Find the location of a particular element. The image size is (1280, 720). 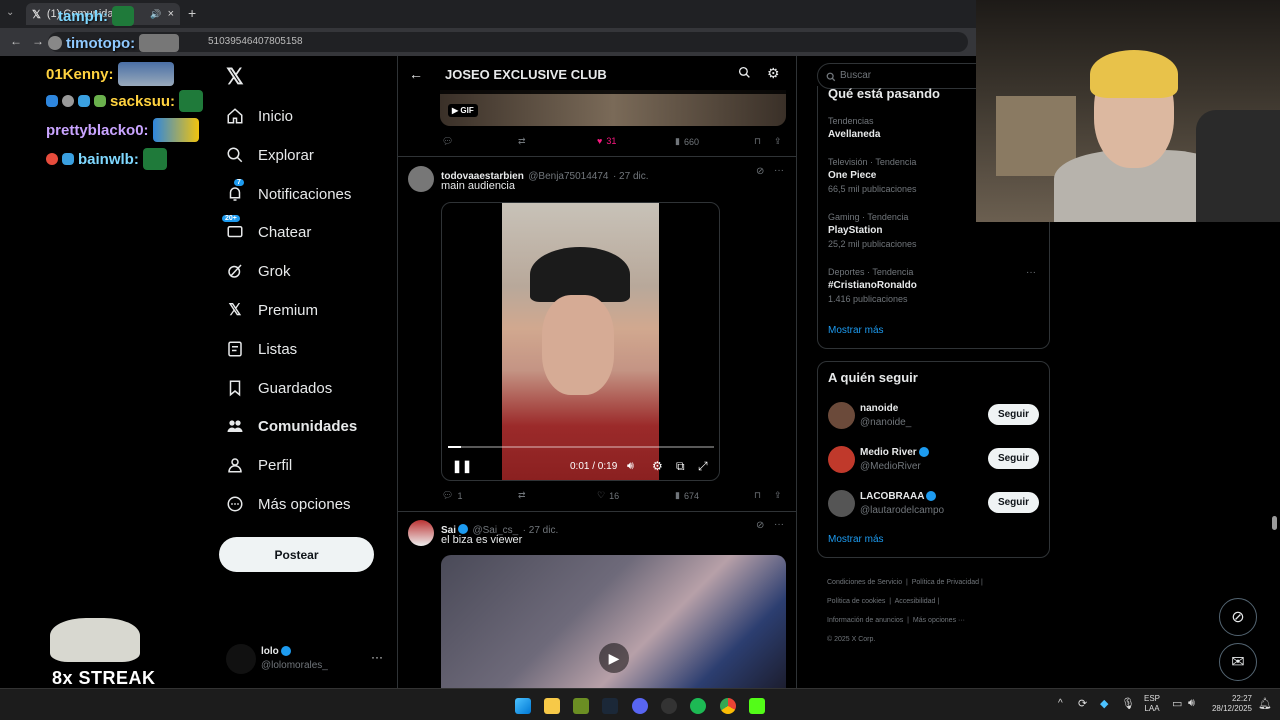

sidebar-item-listas: Listas is located at coordinates (261, 349).